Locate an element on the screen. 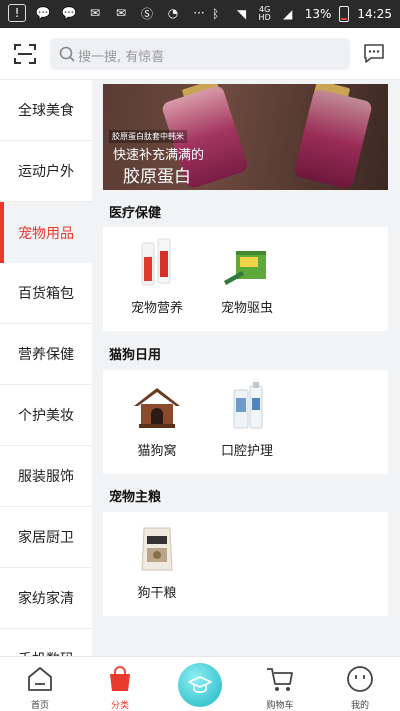 The height and width of the screenshot is (711, 400). sidebar-item-home-kitchen-bath: 家居厨卫 is located at coordinates (46, 537).